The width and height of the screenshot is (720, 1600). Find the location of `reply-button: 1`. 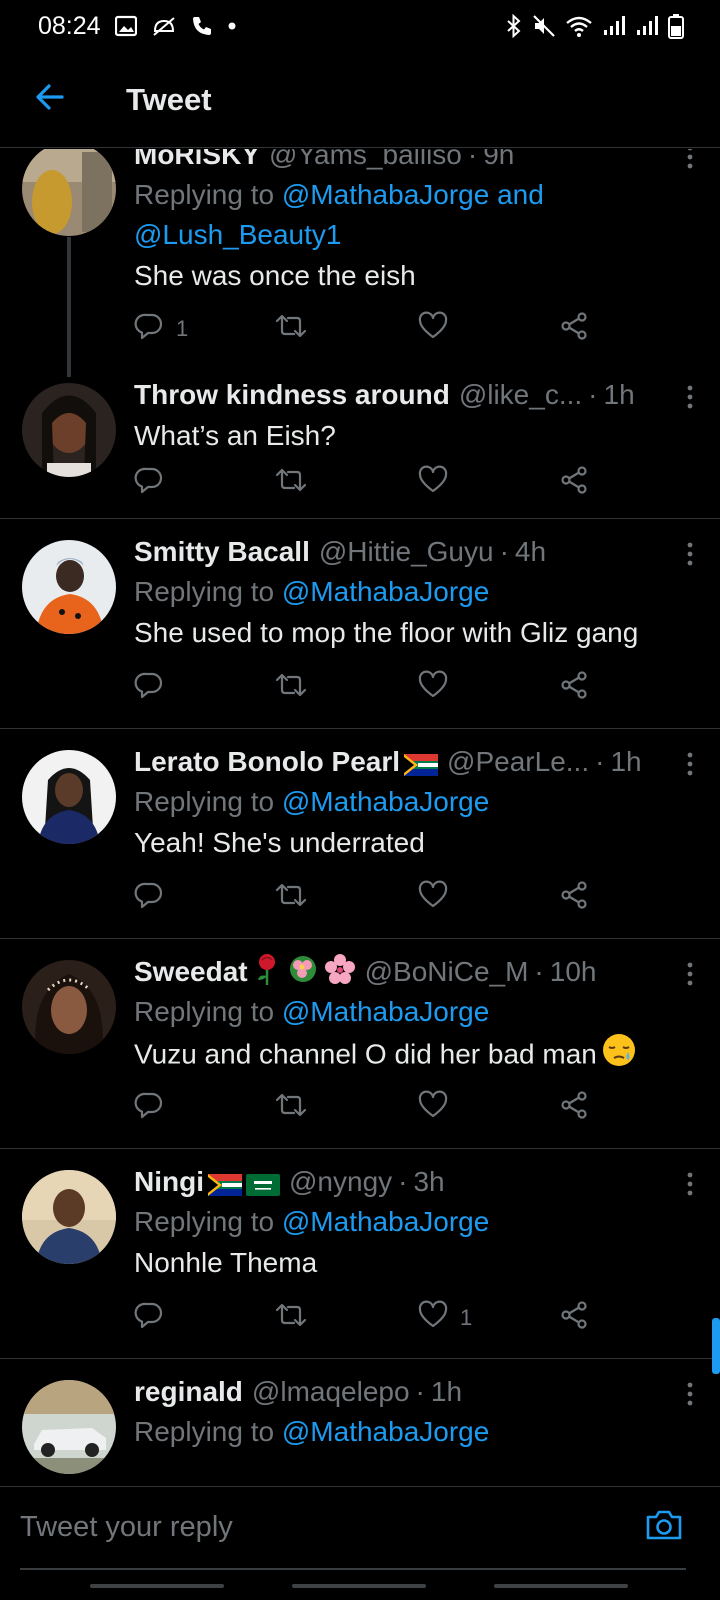

reply-button: 1 is located at coordinates (161, 329).